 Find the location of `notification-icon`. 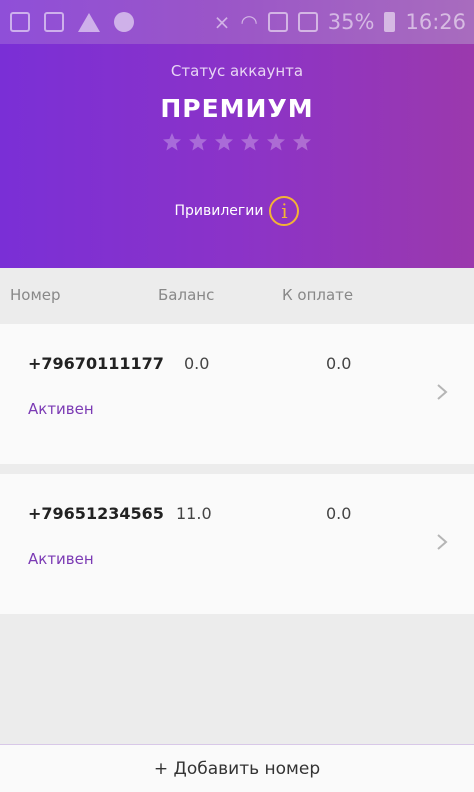

notification-icon is located at coordinates (20, 22).